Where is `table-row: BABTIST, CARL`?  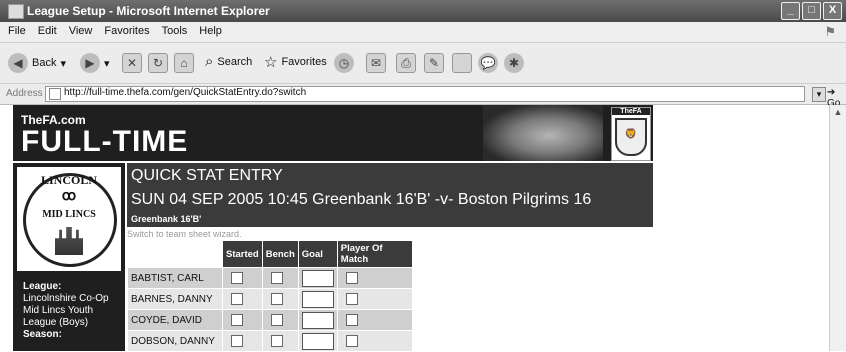
table-row: BABTIST, CARL is located at coordinates (270, 278).